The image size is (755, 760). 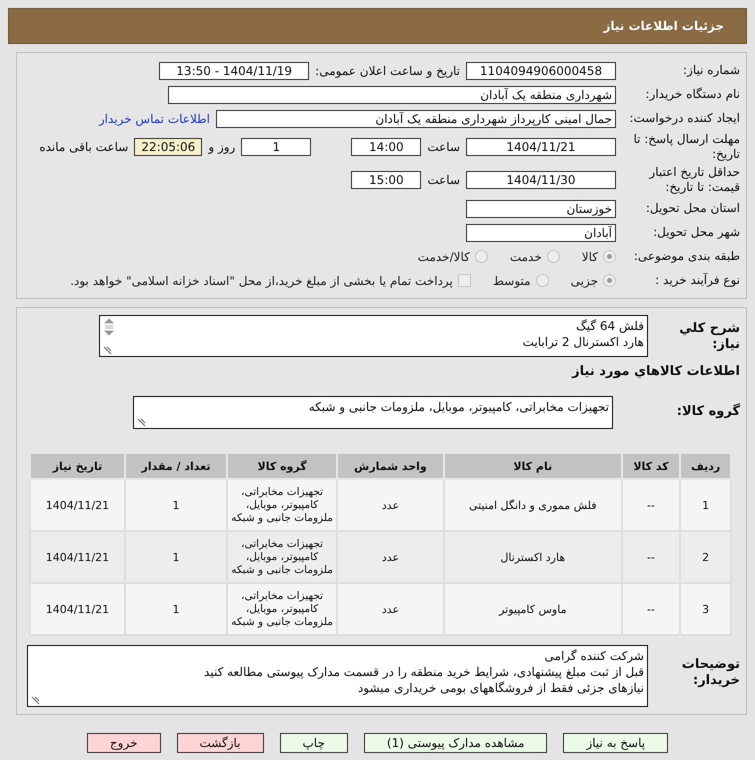 What do you see at coordinates (392, 95) in the screenshot?
I see `input-field: شهرداری منطقه یک آبادان` at bounding box center [392, 95].